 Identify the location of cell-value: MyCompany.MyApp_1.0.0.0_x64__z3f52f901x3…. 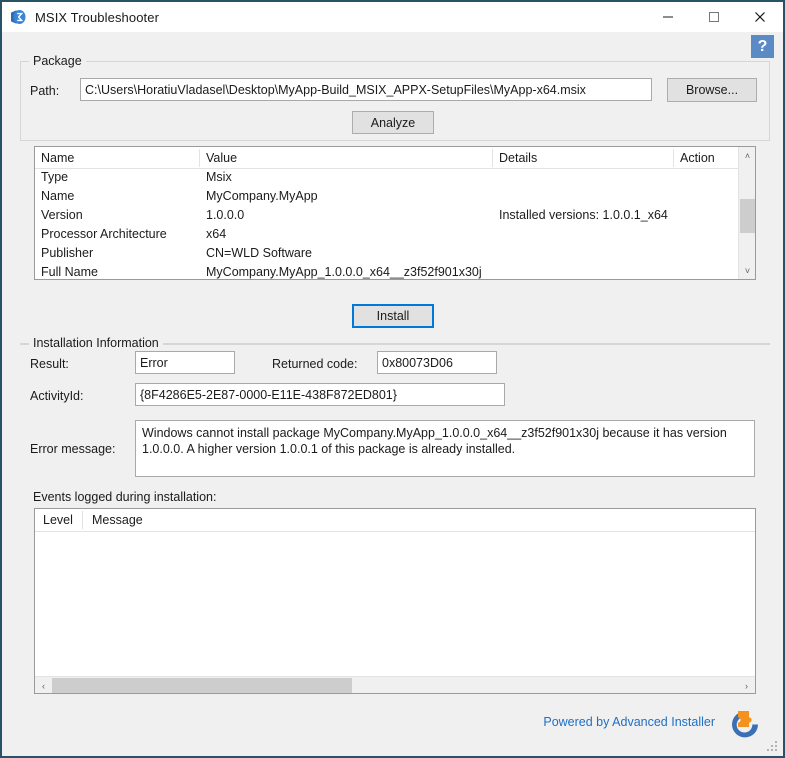
(344, 272).